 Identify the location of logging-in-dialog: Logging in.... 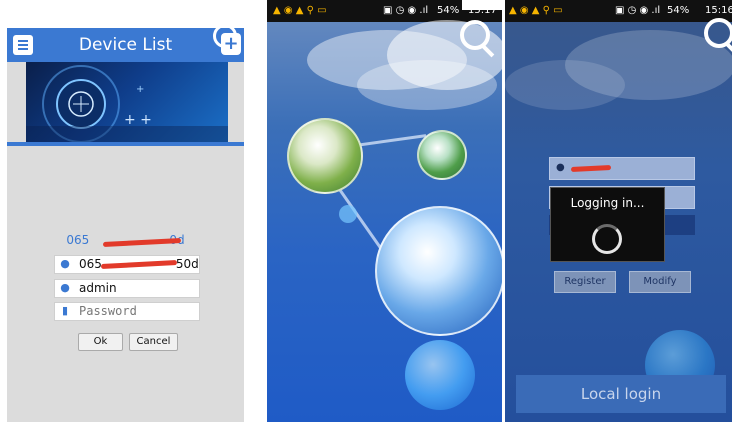
(607, 224).